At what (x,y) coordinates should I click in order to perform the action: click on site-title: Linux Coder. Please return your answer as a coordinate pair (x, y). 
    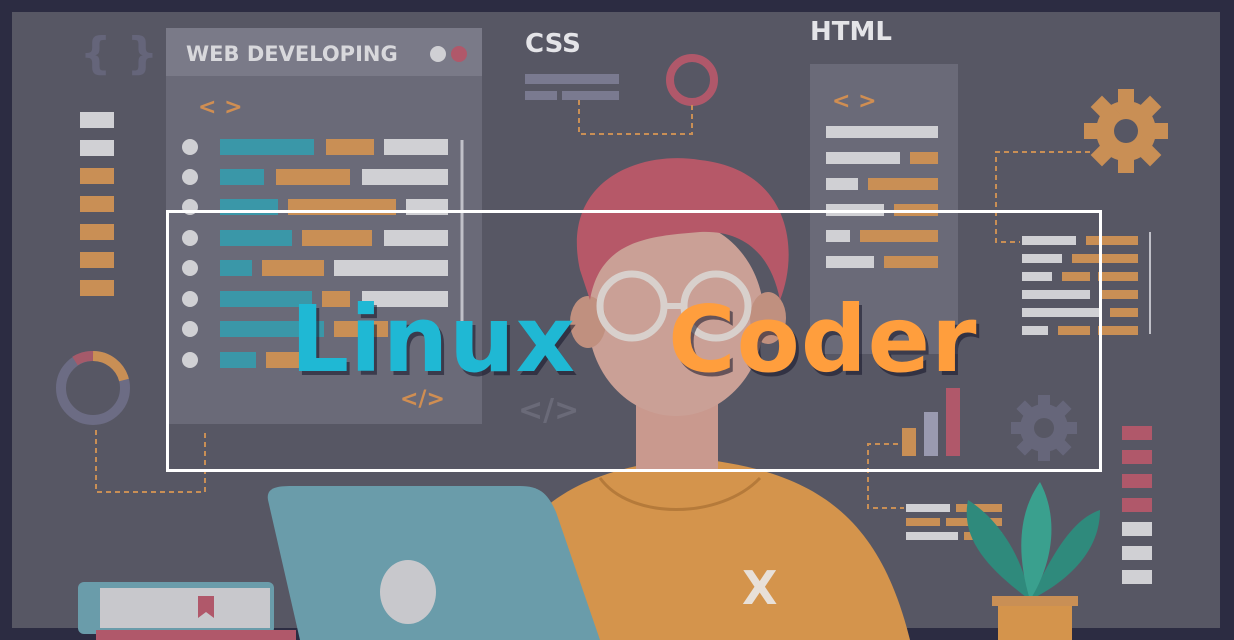
    Looking at the image, I should click on (634, 340).